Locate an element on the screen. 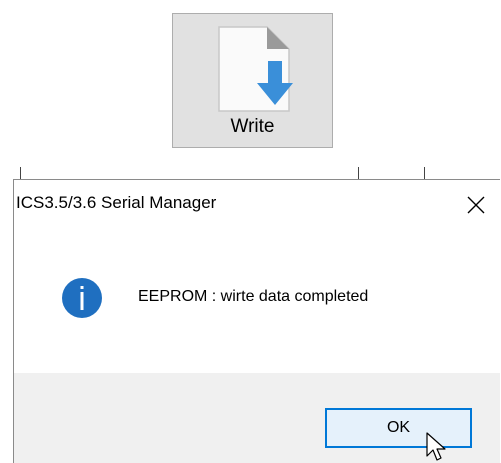 This screenshot has width=501, height=463. close-button is located at coordinates (476, 205).